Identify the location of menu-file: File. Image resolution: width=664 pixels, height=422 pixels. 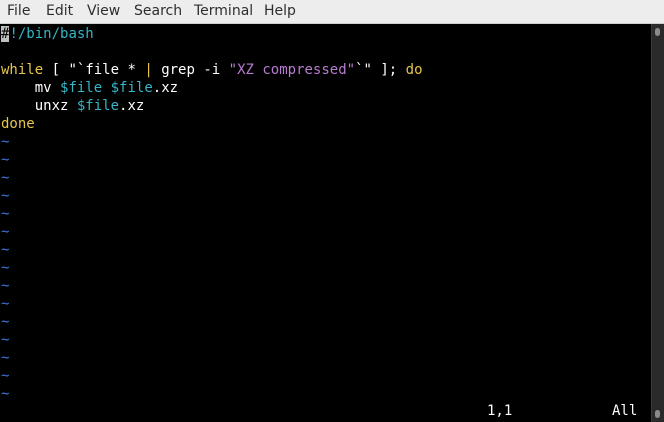
(18, 11).